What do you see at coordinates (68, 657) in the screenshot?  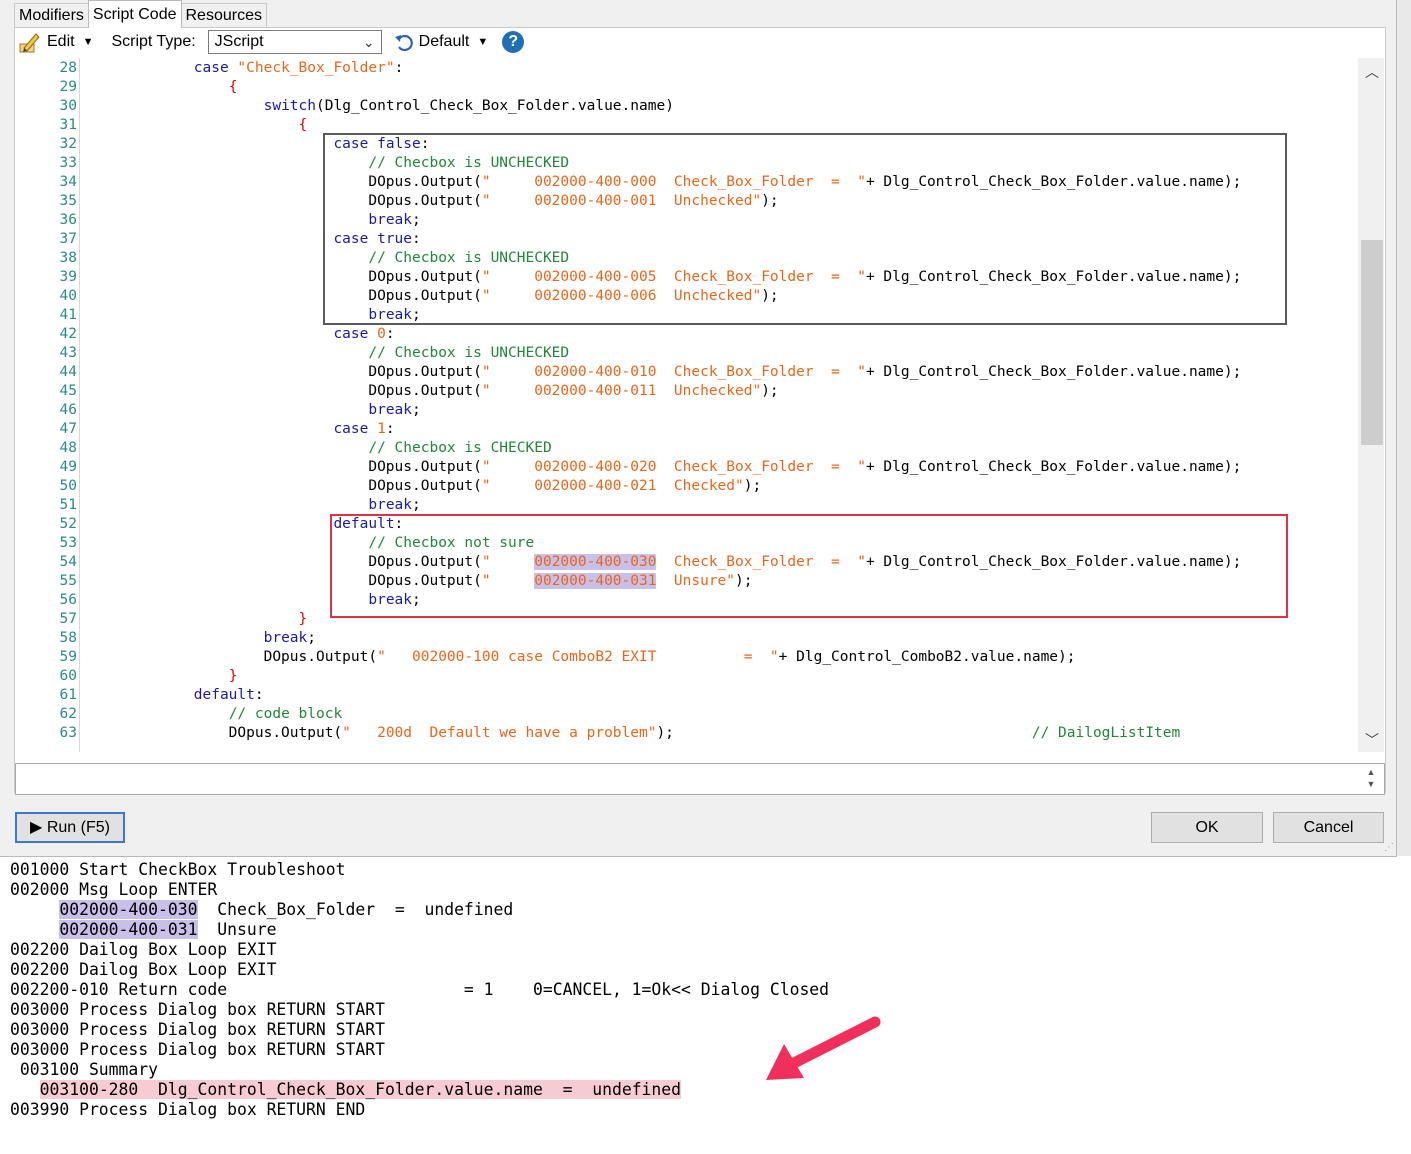 I see `line-number: 59` at bounding box center [68, 657].